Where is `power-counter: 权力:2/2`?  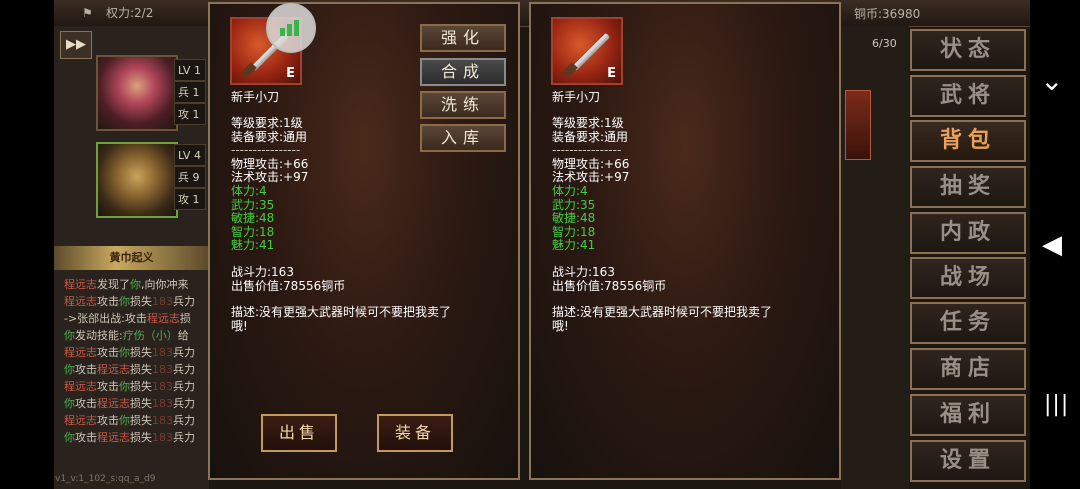
power-counter: 权力:2/2 is located at coordinates (130, 13).